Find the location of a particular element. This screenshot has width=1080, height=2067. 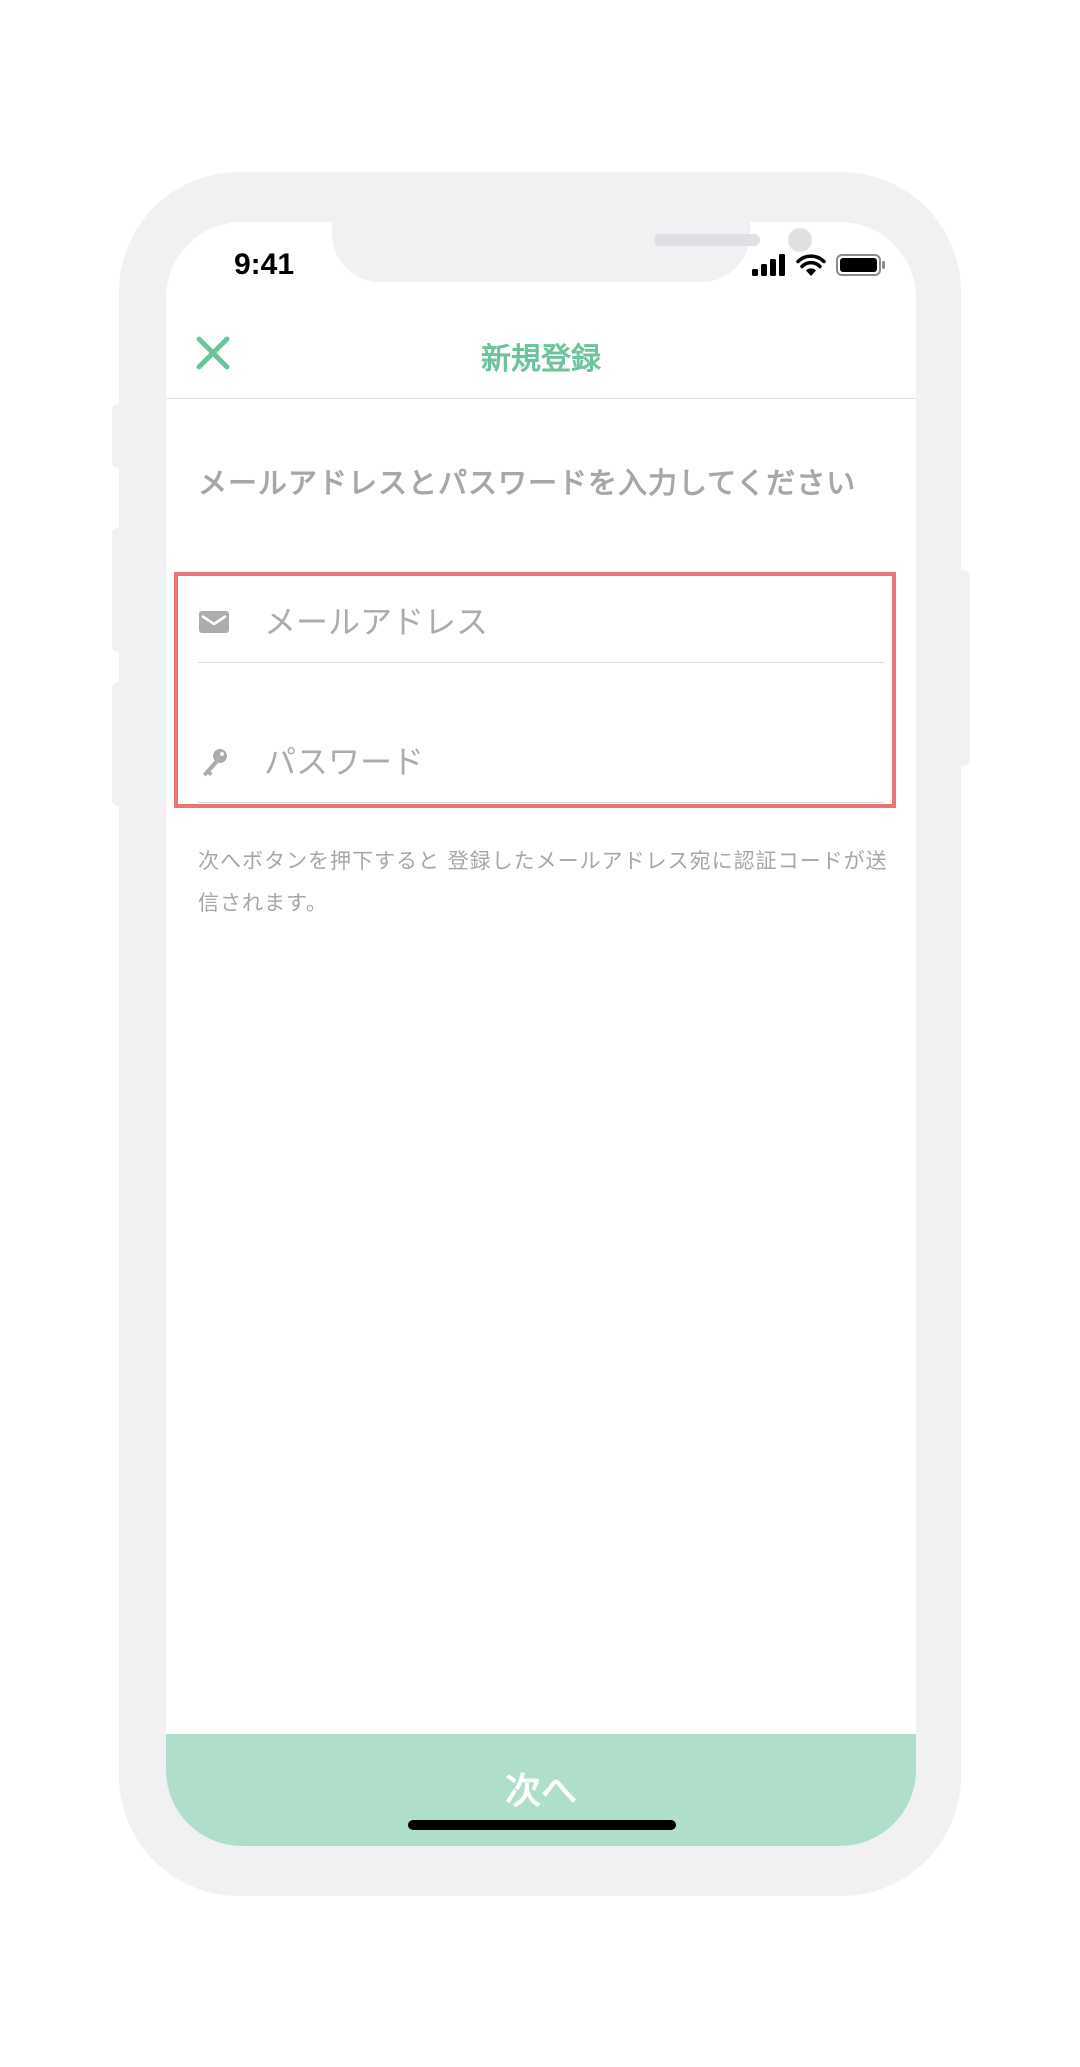

front-camera is located at coordinates (800, 240).